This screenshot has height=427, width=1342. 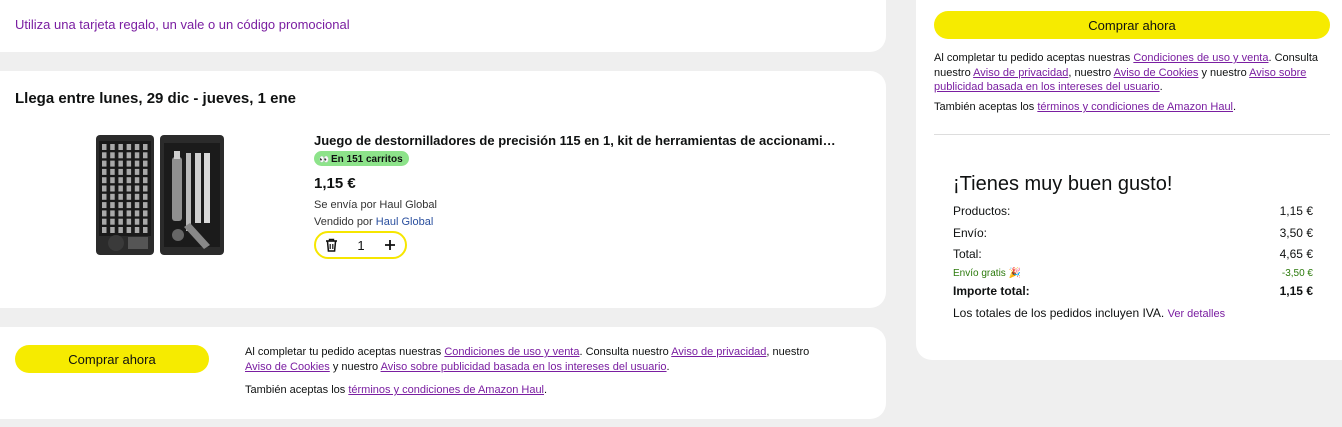 I want to click on summary-label: Productos:, so click(x=982, y=211).